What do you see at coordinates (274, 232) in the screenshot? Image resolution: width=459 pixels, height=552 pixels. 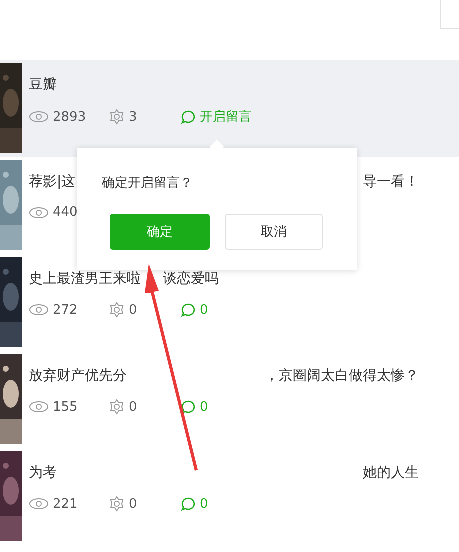 I see `cancel-button: 取消` at bounding box center [274, 232].